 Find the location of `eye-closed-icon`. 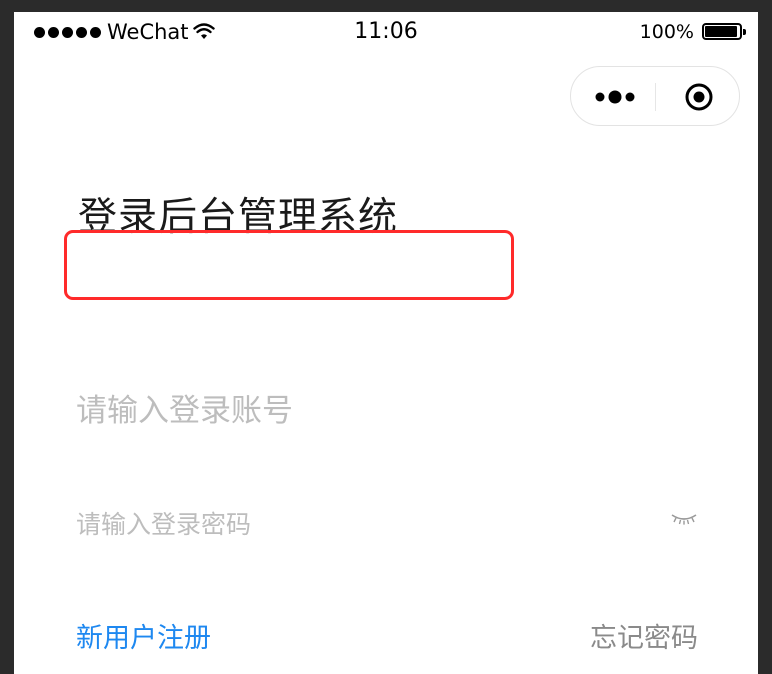

eye-closed-icon is located at coordinates (684, 519).